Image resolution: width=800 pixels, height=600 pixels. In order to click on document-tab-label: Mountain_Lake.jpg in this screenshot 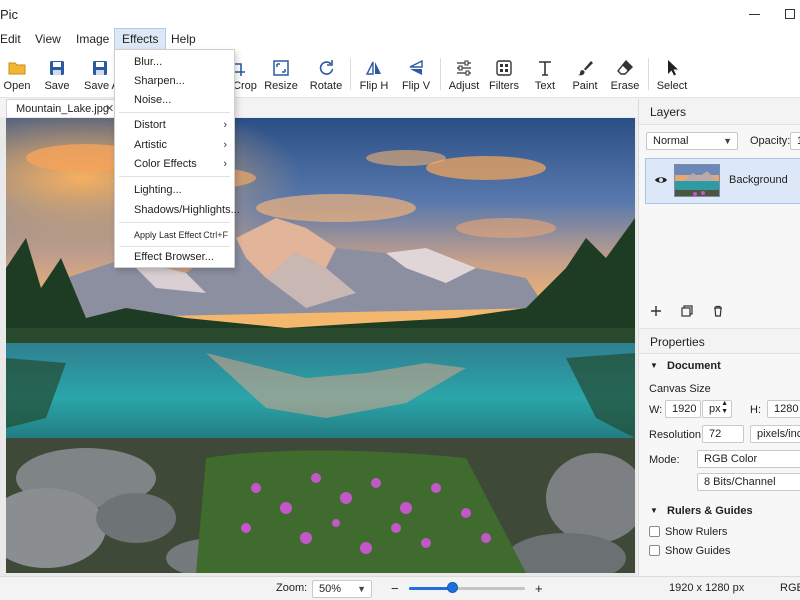, I will do `click(62, 109)`.